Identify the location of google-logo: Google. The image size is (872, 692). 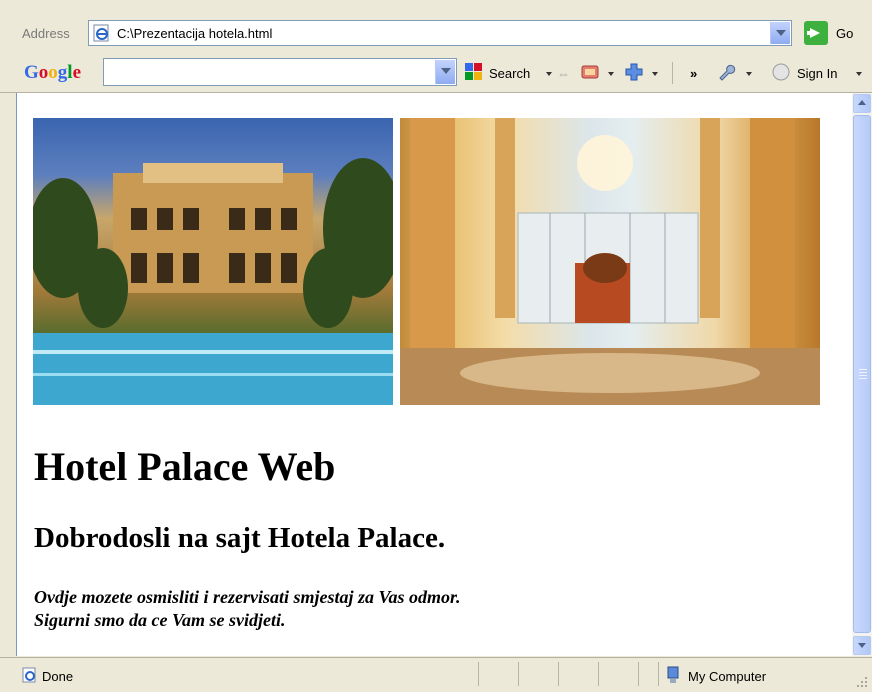
(52, 73).